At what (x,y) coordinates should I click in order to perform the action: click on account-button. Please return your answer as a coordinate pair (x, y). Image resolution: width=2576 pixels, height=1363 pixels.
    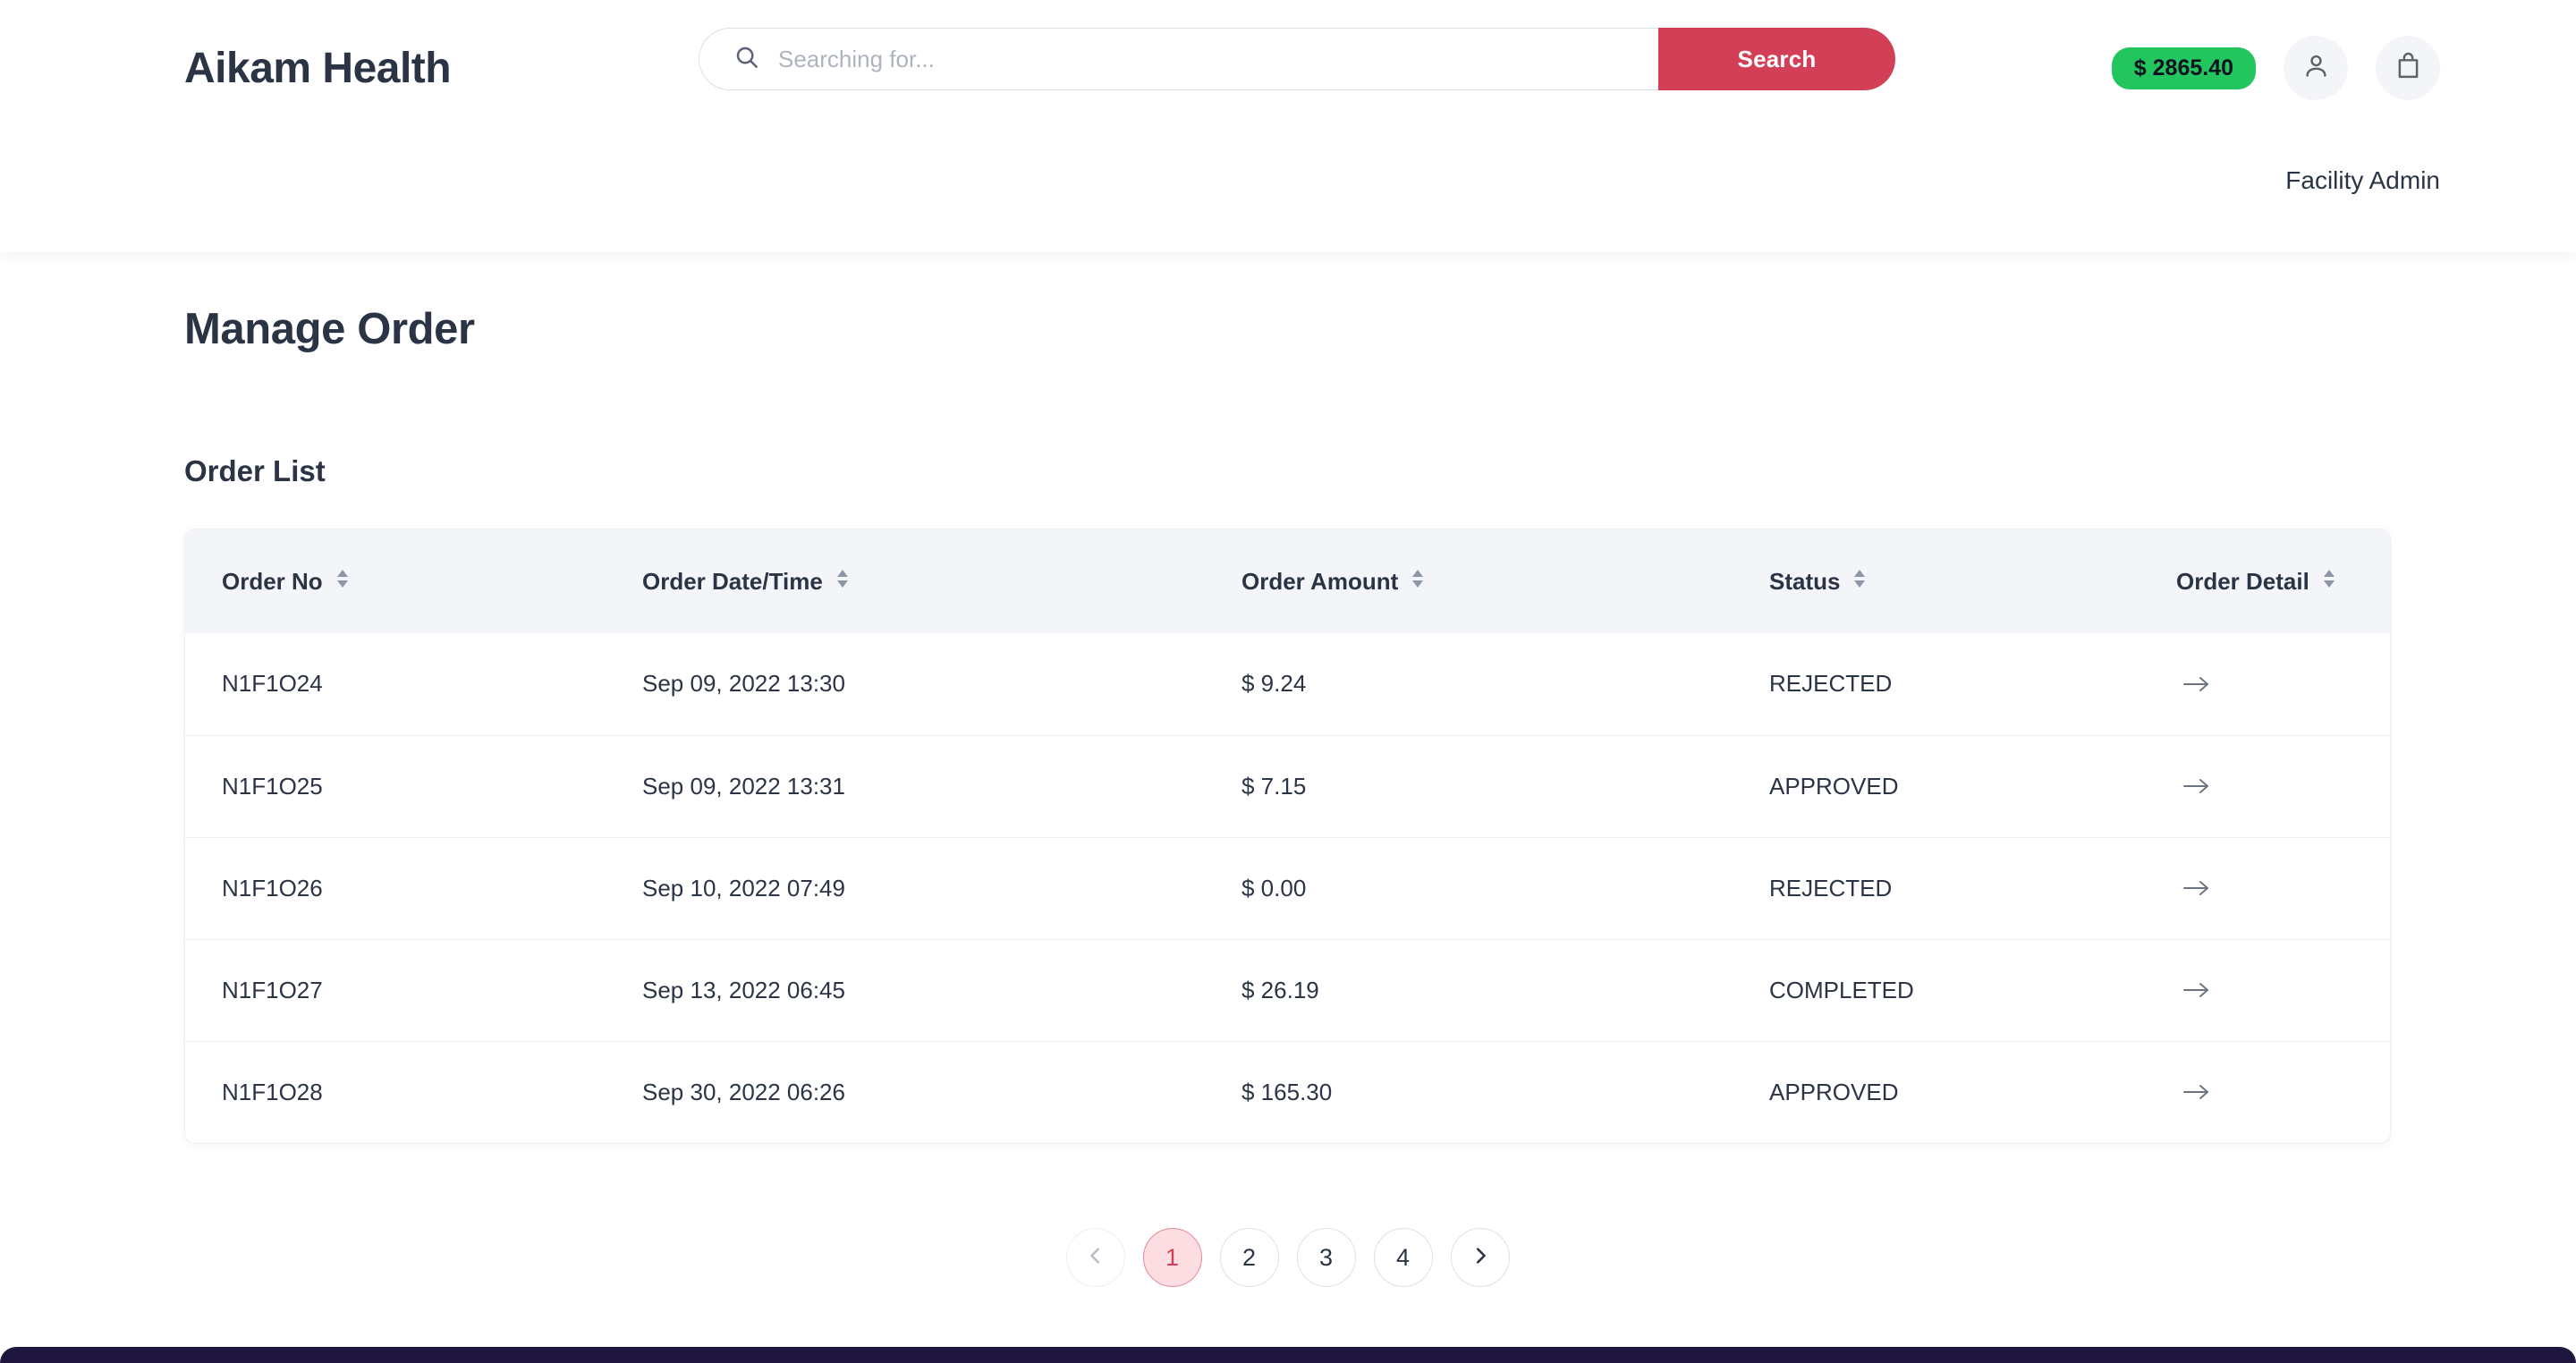
    Looking at the image, I should click on (2316, 68).